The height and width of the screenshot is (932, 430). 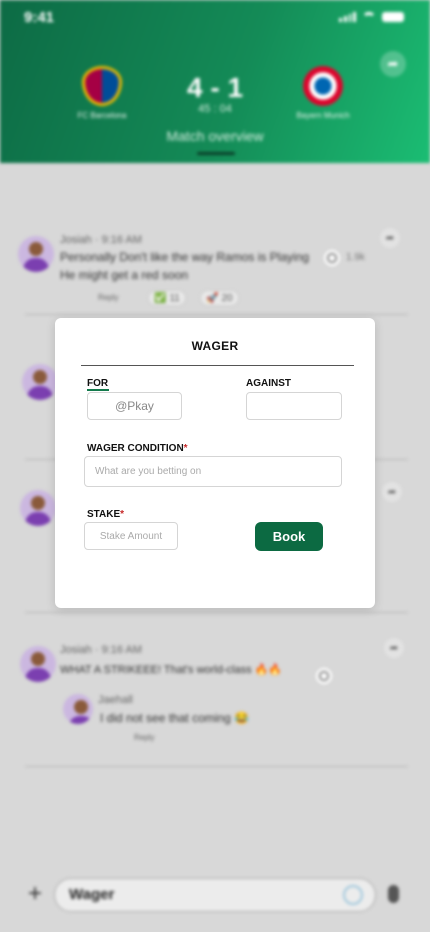 What do you see at coordinates (98, 390) in the screenshot?
I see `for-label-underline` at bounding box center [98, 390].